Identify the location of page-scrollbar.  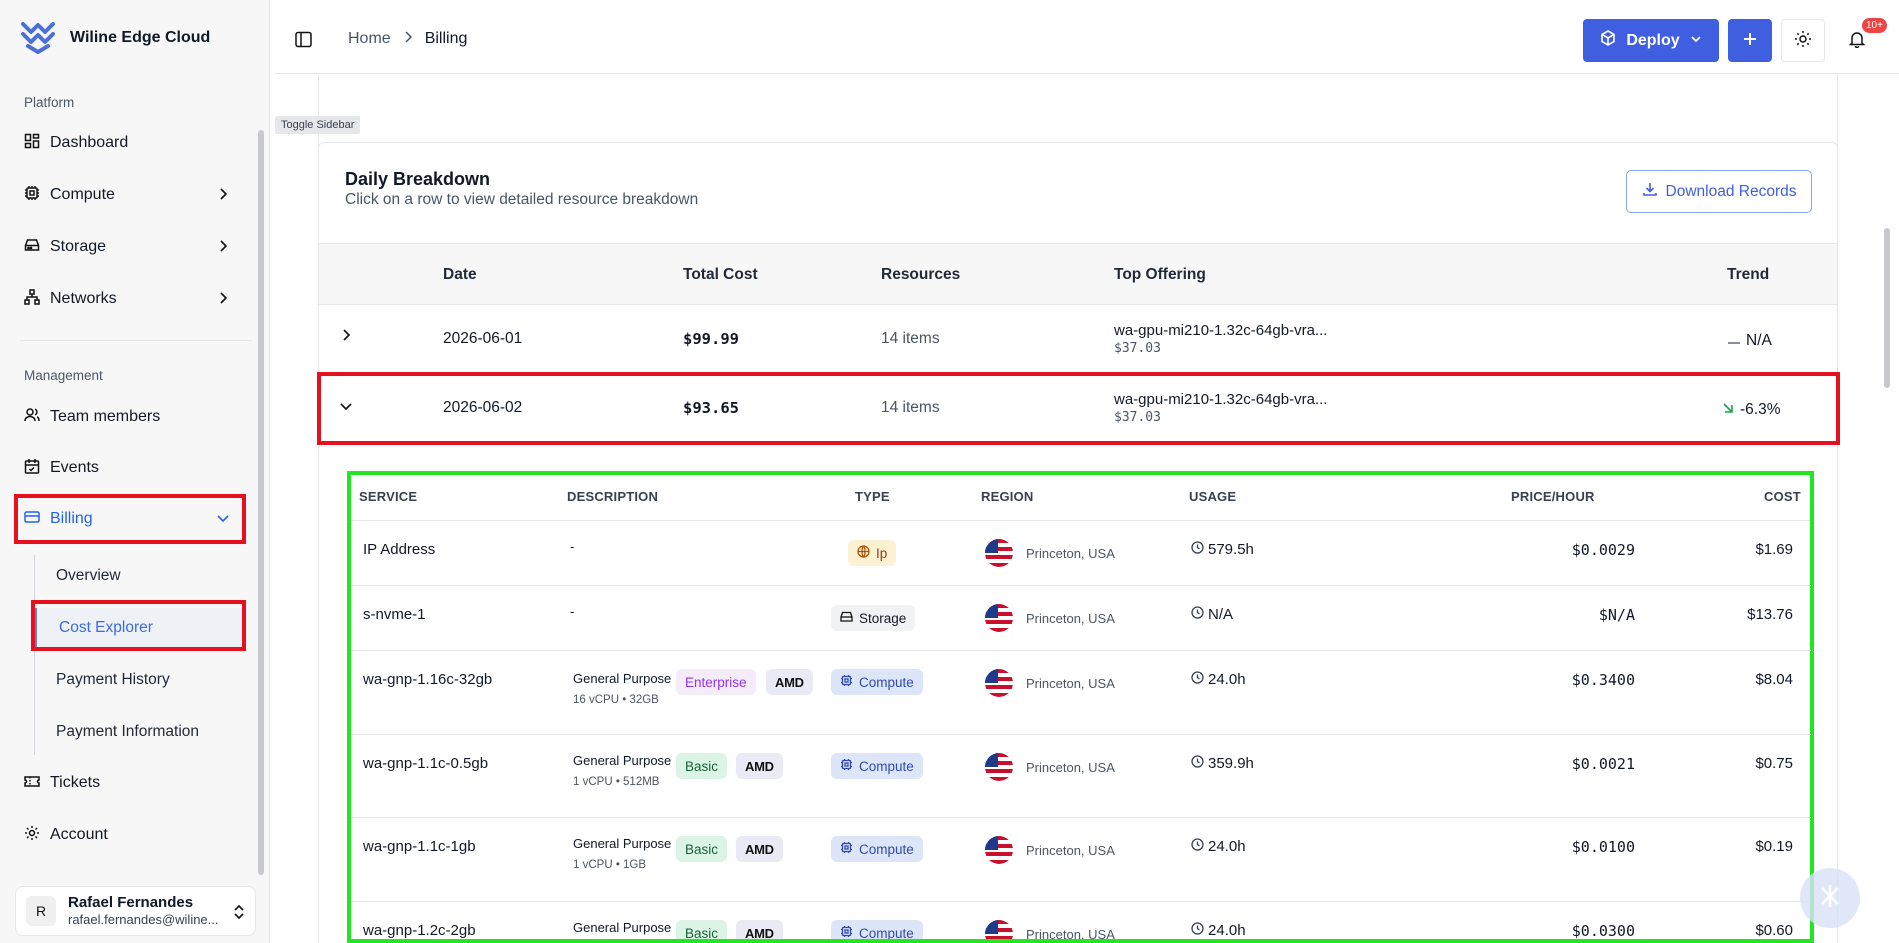
(1887, 308).